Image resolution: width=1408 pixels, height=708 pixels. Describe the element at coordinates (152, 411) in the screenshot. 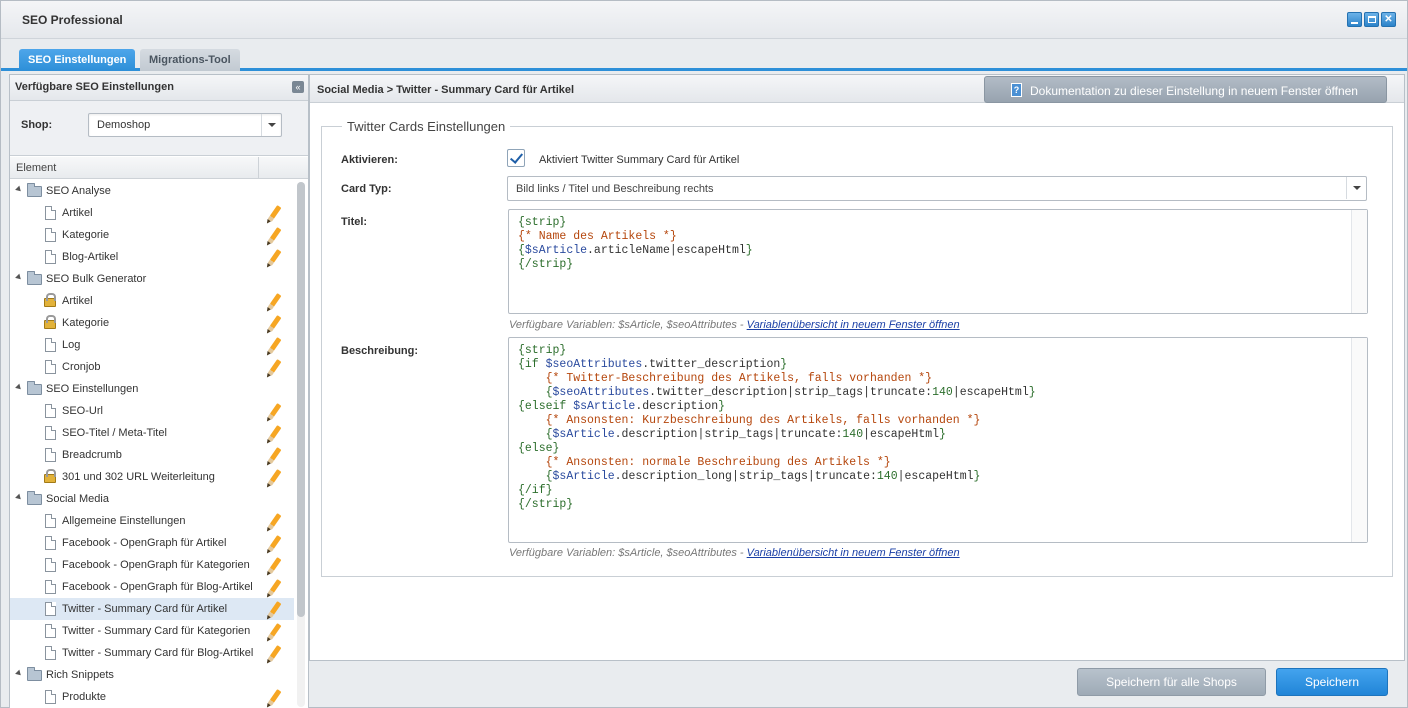

I see `tree-item: SEO-Url` at that location.